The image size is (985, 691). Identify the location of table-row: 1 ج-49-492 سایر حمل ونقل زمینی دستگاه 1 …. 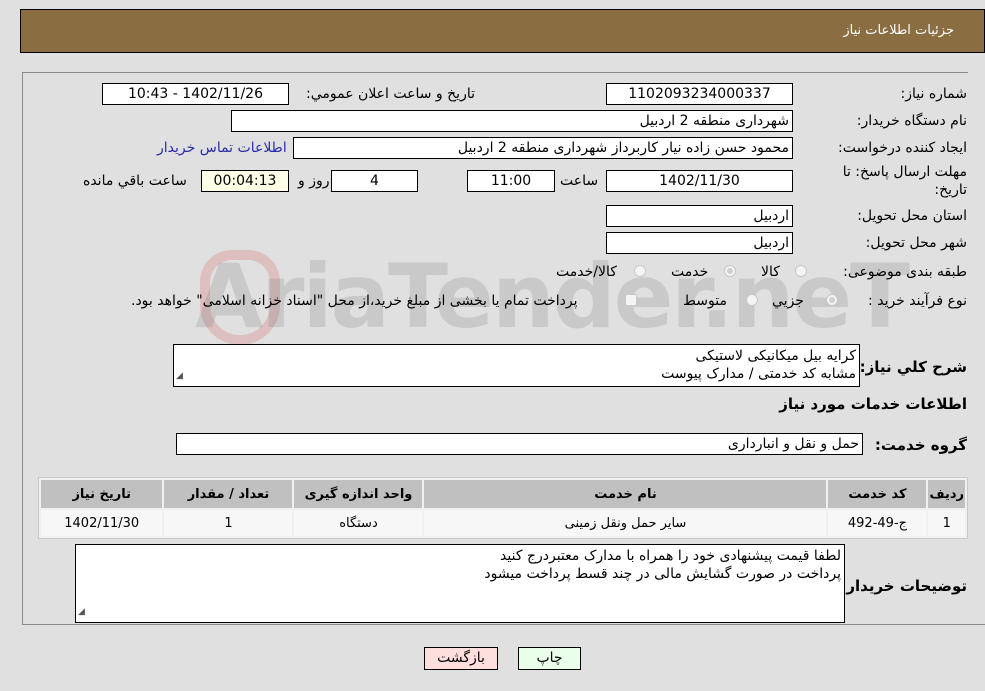
(503, 523).